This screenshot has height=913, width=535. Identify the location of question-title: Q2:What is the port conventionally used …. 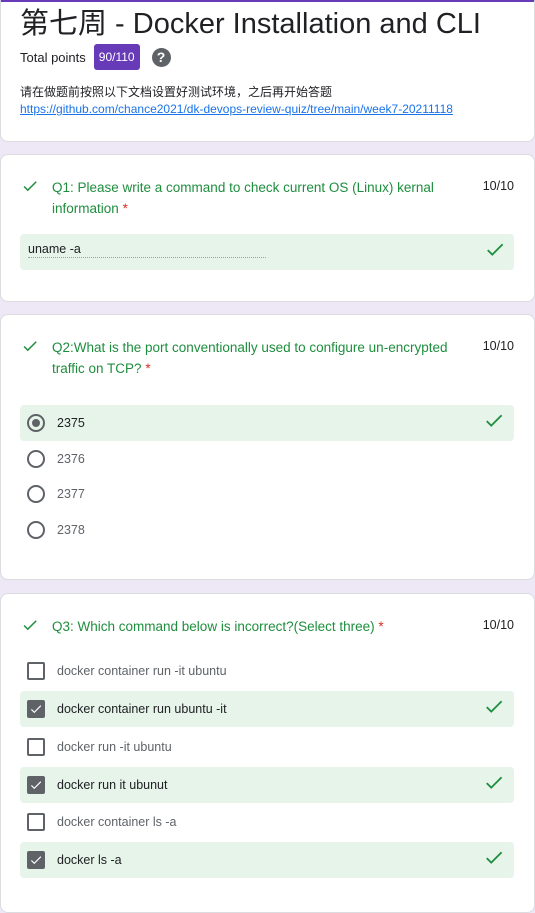
(250, 358).